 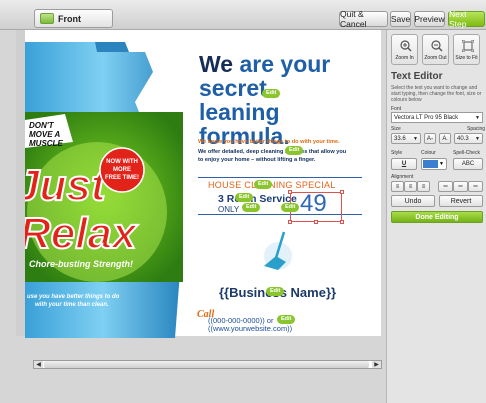 What do you see at coordinates (476, 129) in the screenshot?
I see `spacing-label: Spacing` at bounding box center [476, 129].